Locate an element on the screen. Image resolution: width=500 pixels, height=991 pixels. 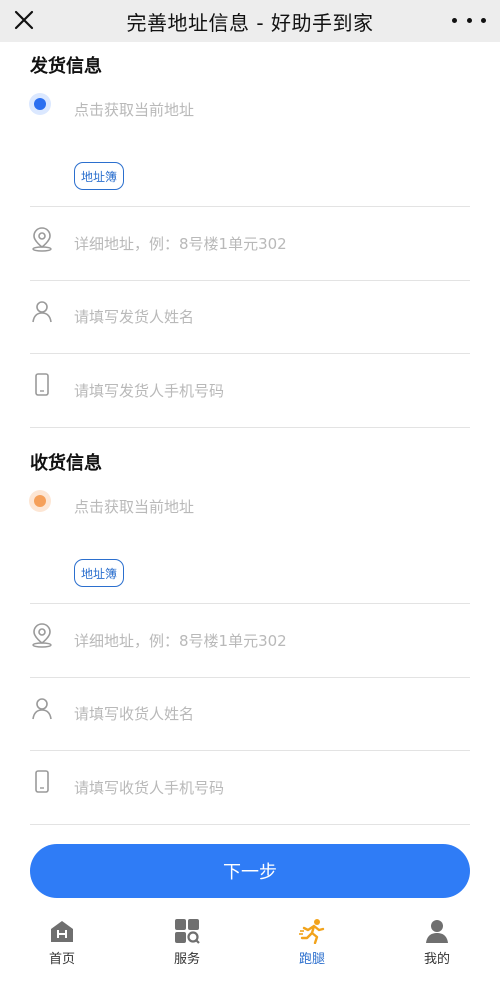
tab-label: 跑腿 is located at coordinates (311, 959).